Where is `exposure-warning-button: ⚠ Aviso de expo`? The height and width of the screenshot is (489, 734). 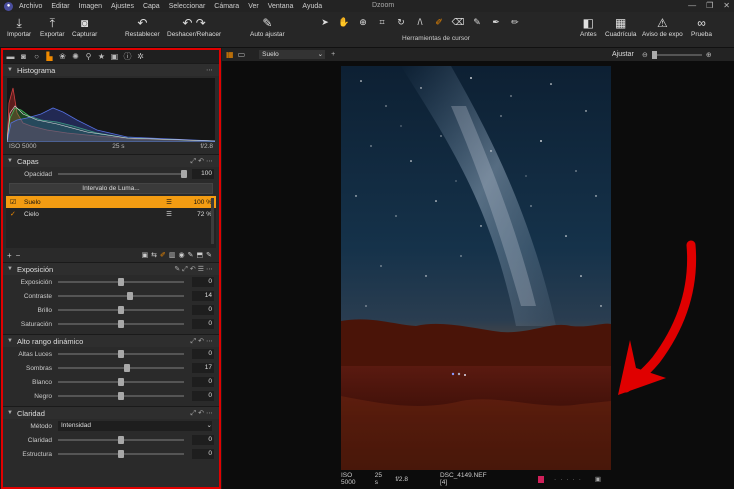 exposure-warning-button: ⚠ Aviso de expo is located at coordinates (662, 26).